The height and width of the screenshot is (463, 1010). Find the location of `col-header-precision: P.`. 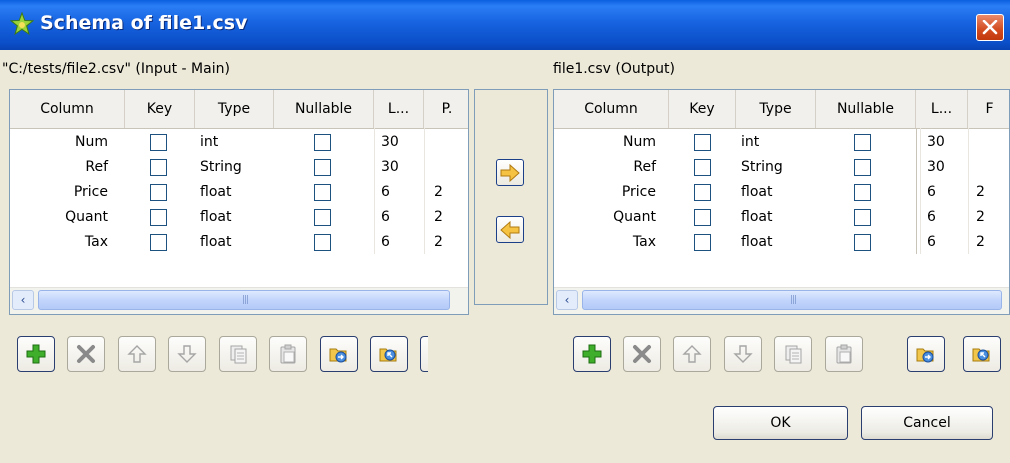

col-header-precision: P. is located at coordinates (446, 109).